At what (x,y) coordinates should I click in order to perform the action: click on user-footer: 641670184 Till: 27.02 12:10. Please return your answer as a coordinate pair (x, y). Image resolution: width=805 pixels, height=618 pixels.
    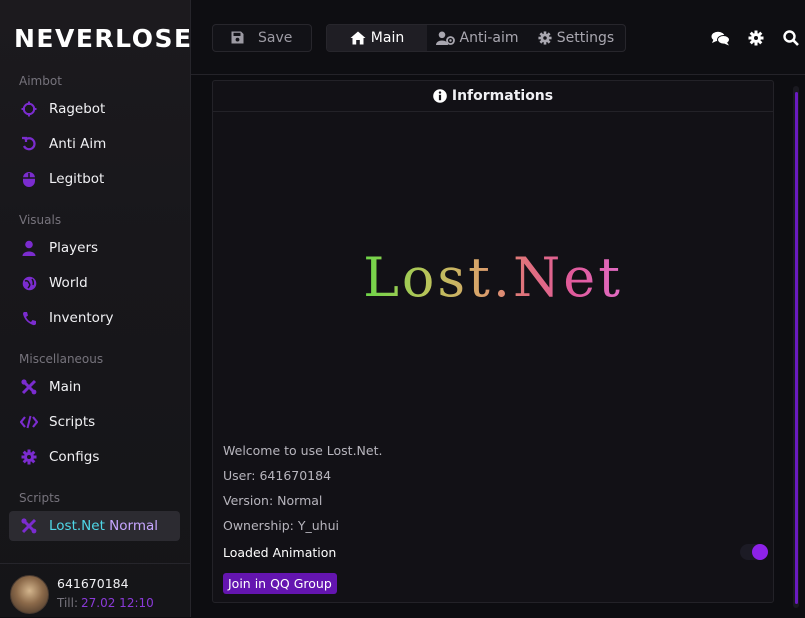
    Looking at the image, I should click on (95, 590).